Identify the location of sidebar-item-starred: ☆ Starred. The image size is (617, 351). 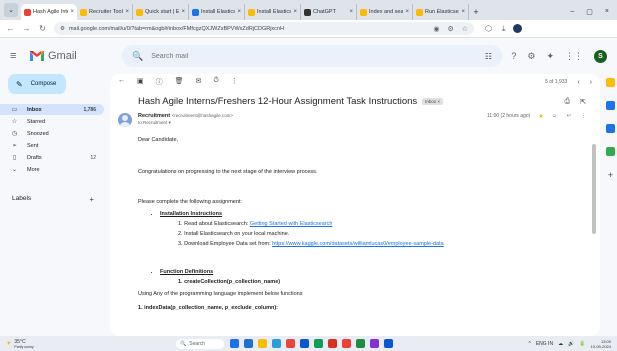
(52, 121).